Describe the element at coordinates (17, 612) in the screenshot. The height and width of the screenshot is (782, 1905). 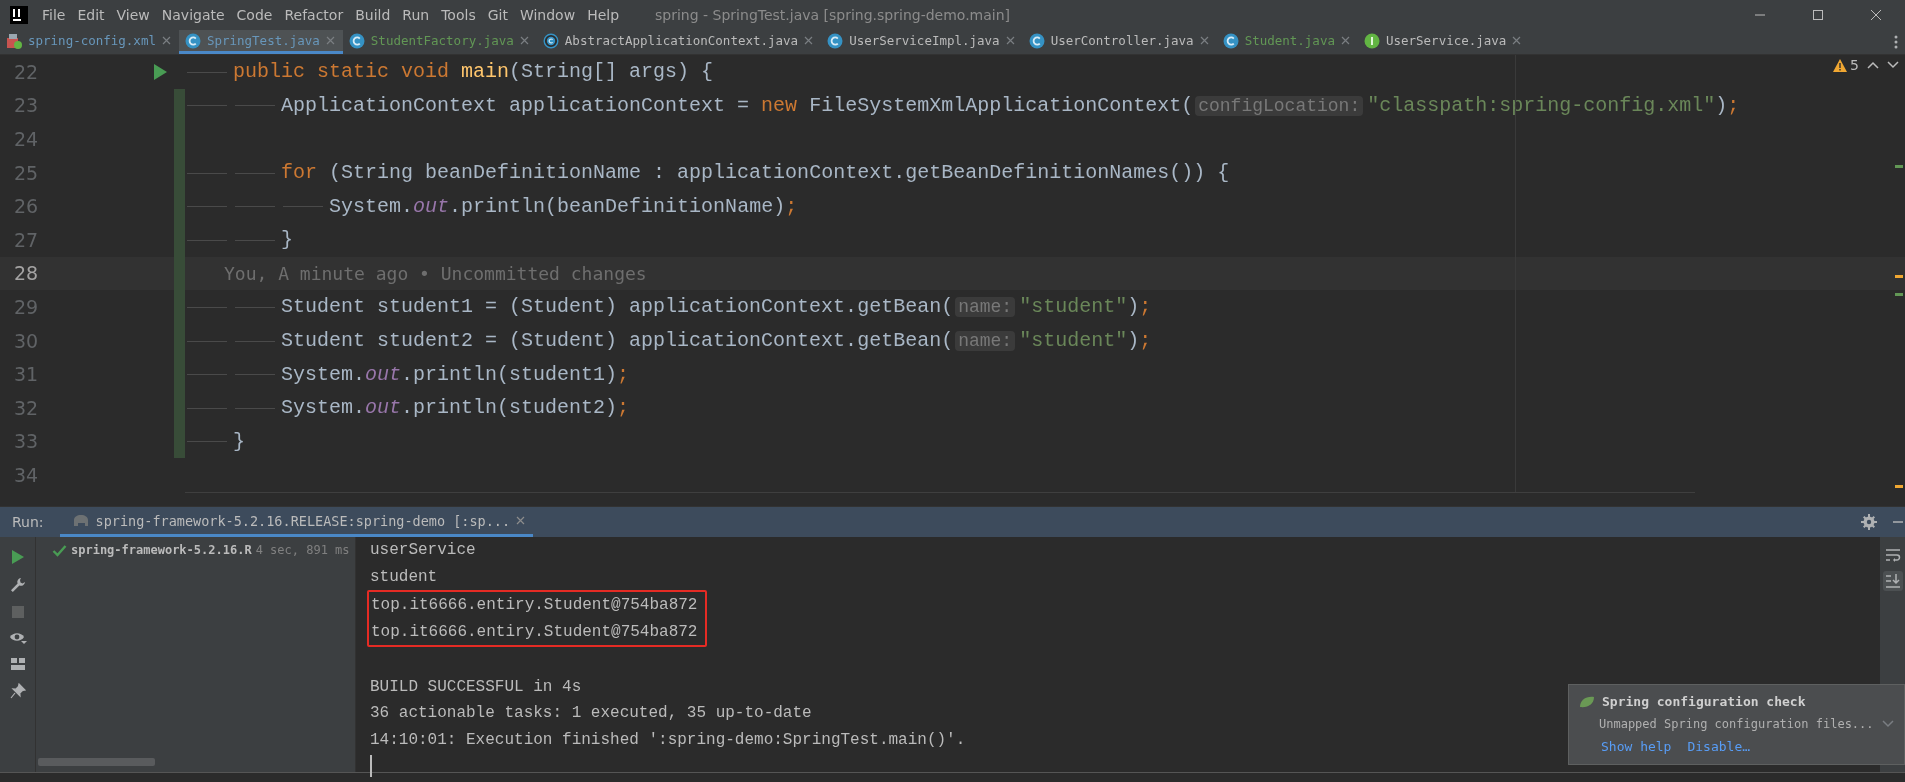
I see `stop-icon` at that location.